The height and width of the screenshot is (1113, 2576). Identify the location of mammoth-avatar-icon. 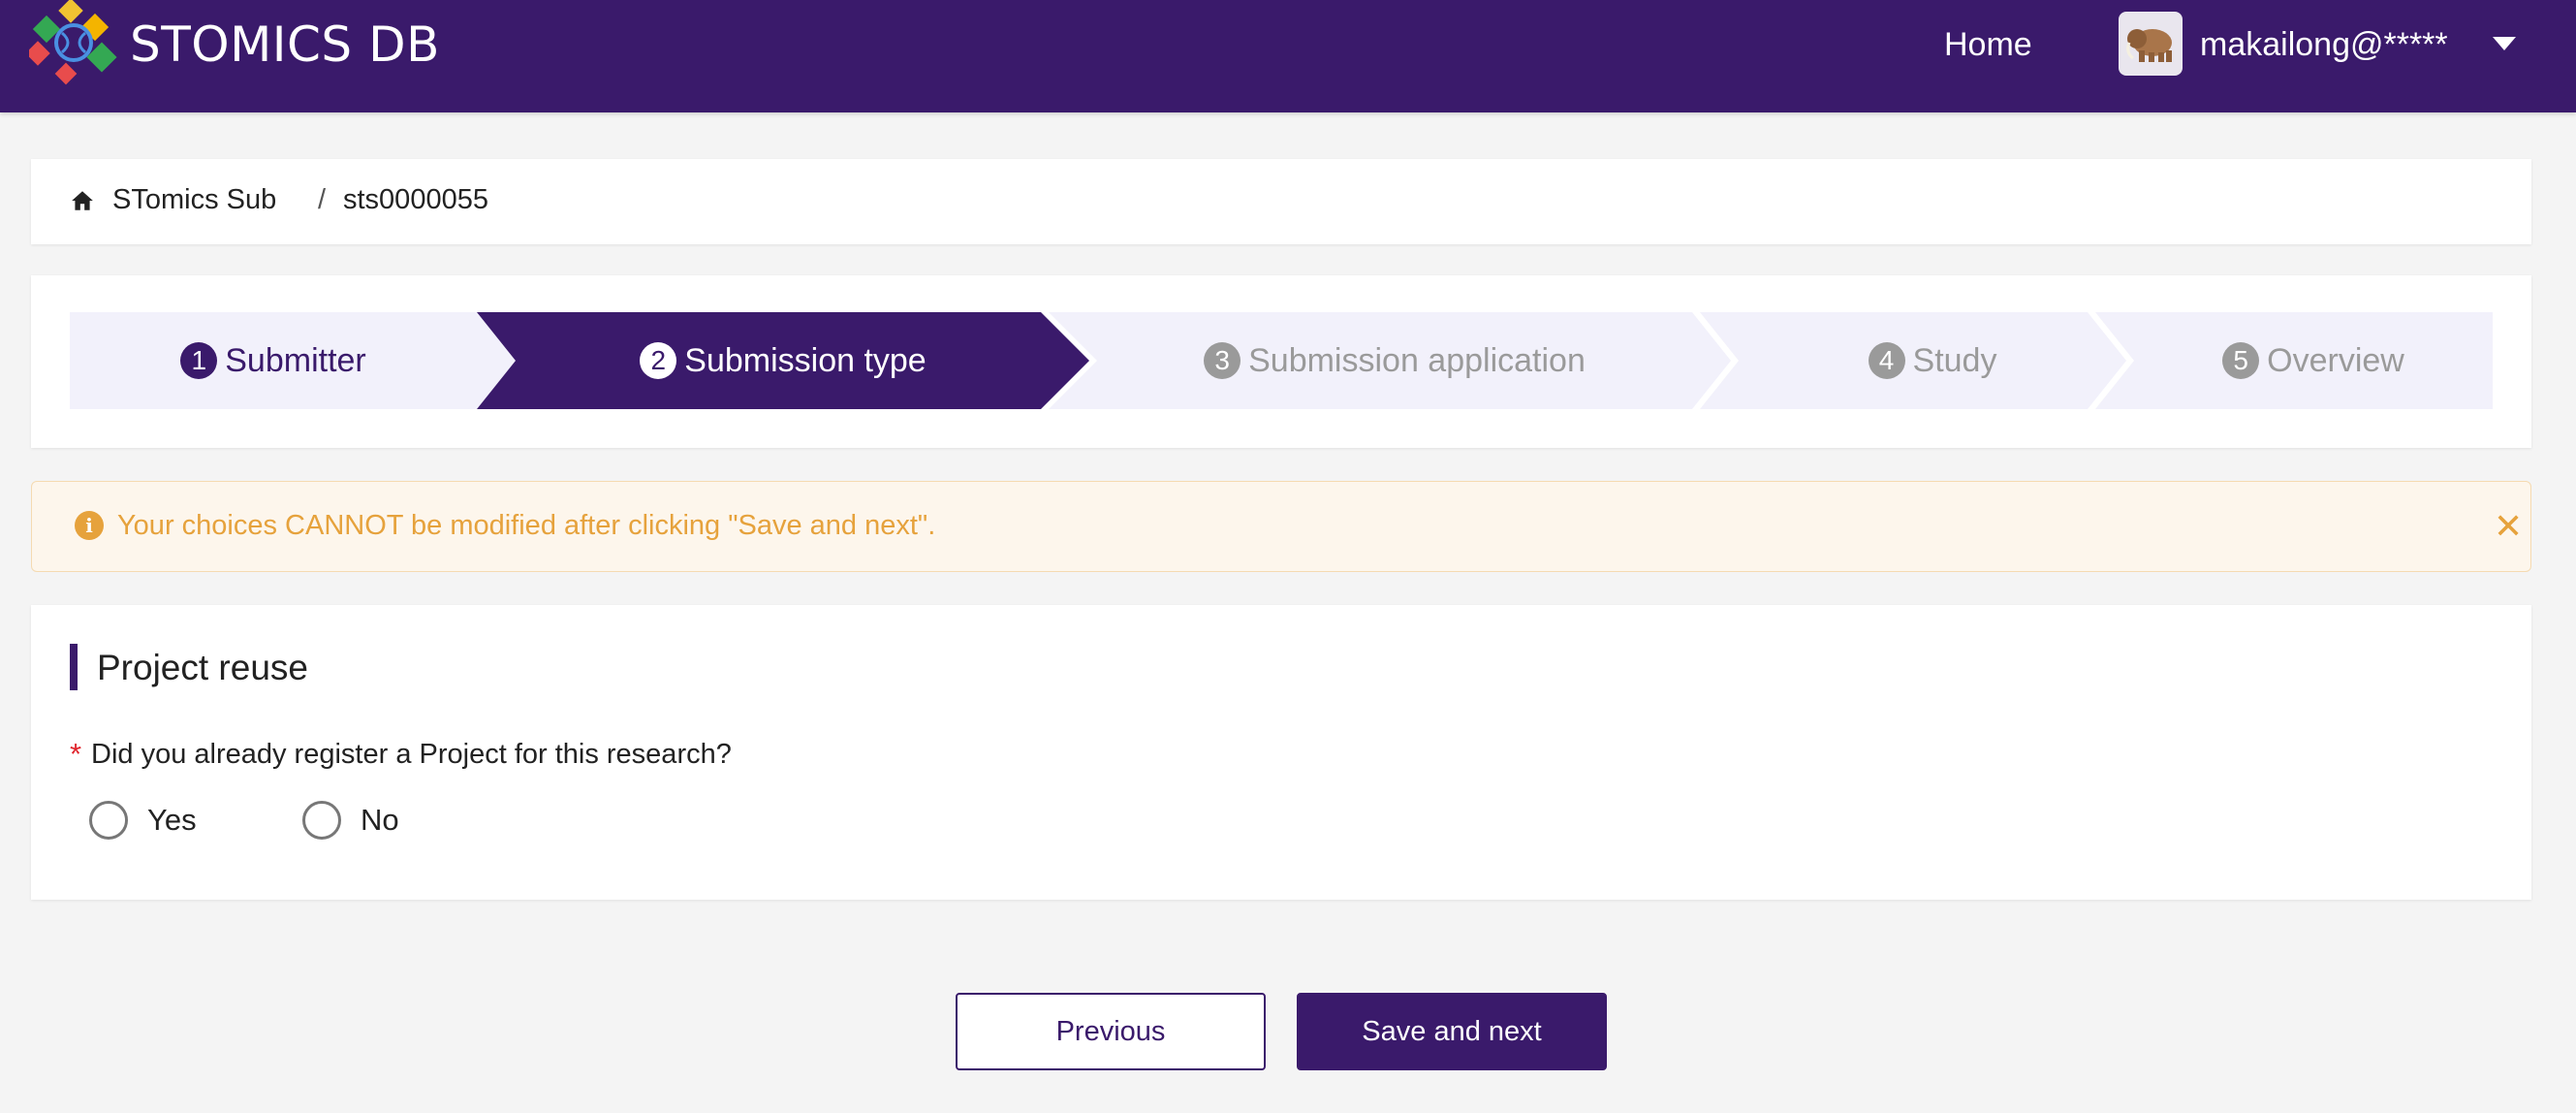
(2149, 45).